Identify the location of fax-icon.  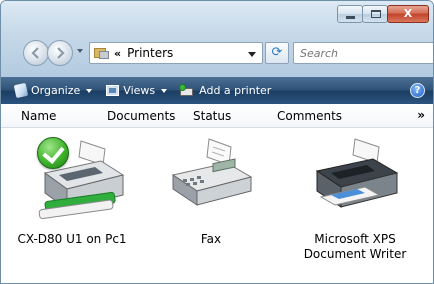
(212, 172).